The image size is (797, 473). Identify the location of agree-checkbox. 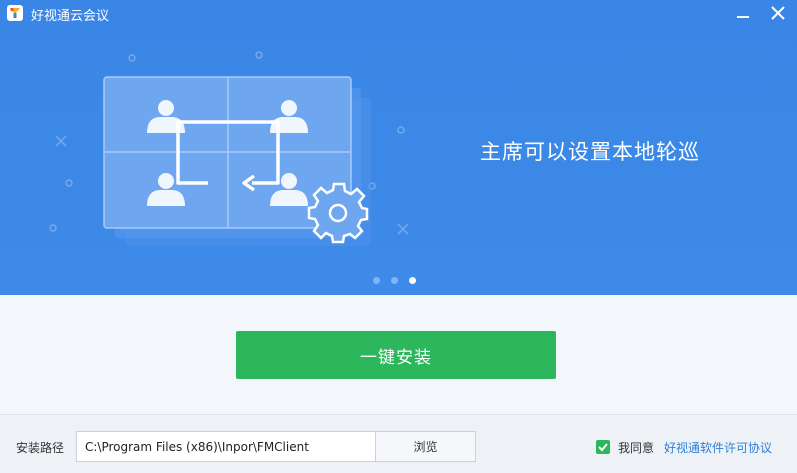
(603, 447).